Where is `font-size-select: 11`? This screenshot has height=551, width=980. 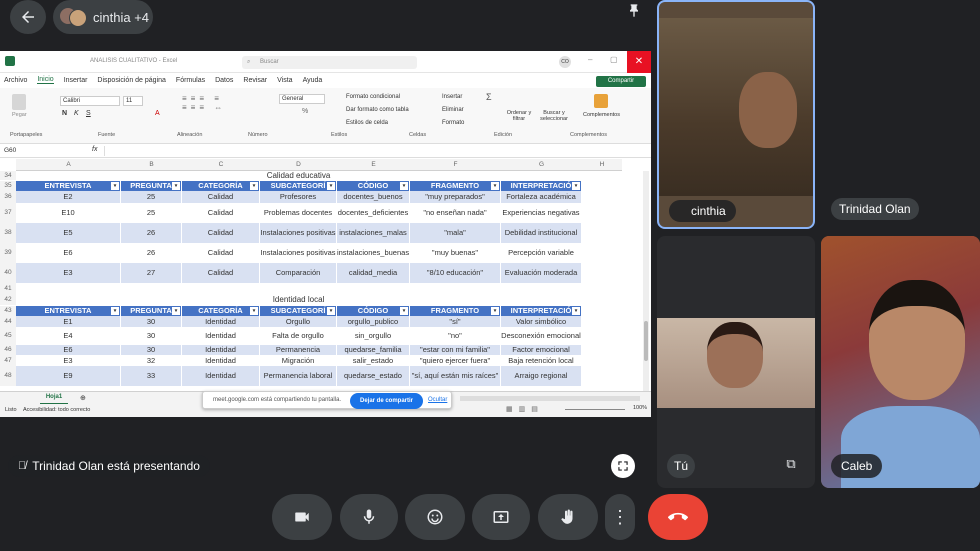 font-size-select: 11 is located at coordinates (133, 101).